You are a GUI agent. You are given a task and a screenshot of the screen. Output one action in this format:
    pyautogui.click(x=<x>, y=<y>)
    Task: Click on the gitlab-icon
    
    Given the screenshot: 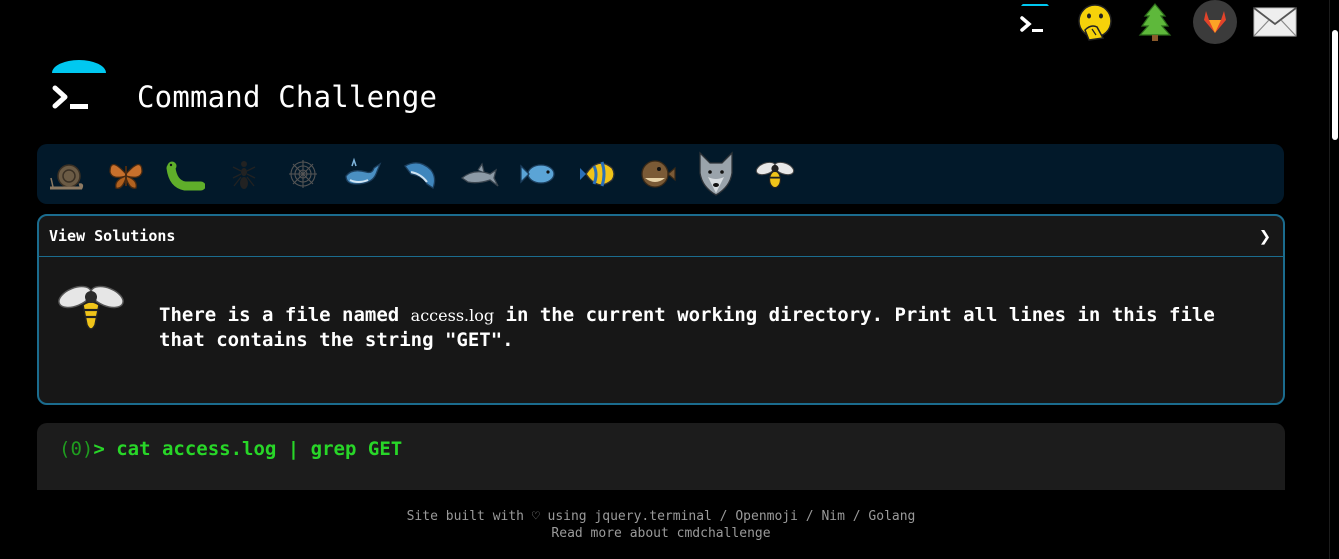 What is the action you would take?
    pyautogui.click(x=1215, y=22)
    